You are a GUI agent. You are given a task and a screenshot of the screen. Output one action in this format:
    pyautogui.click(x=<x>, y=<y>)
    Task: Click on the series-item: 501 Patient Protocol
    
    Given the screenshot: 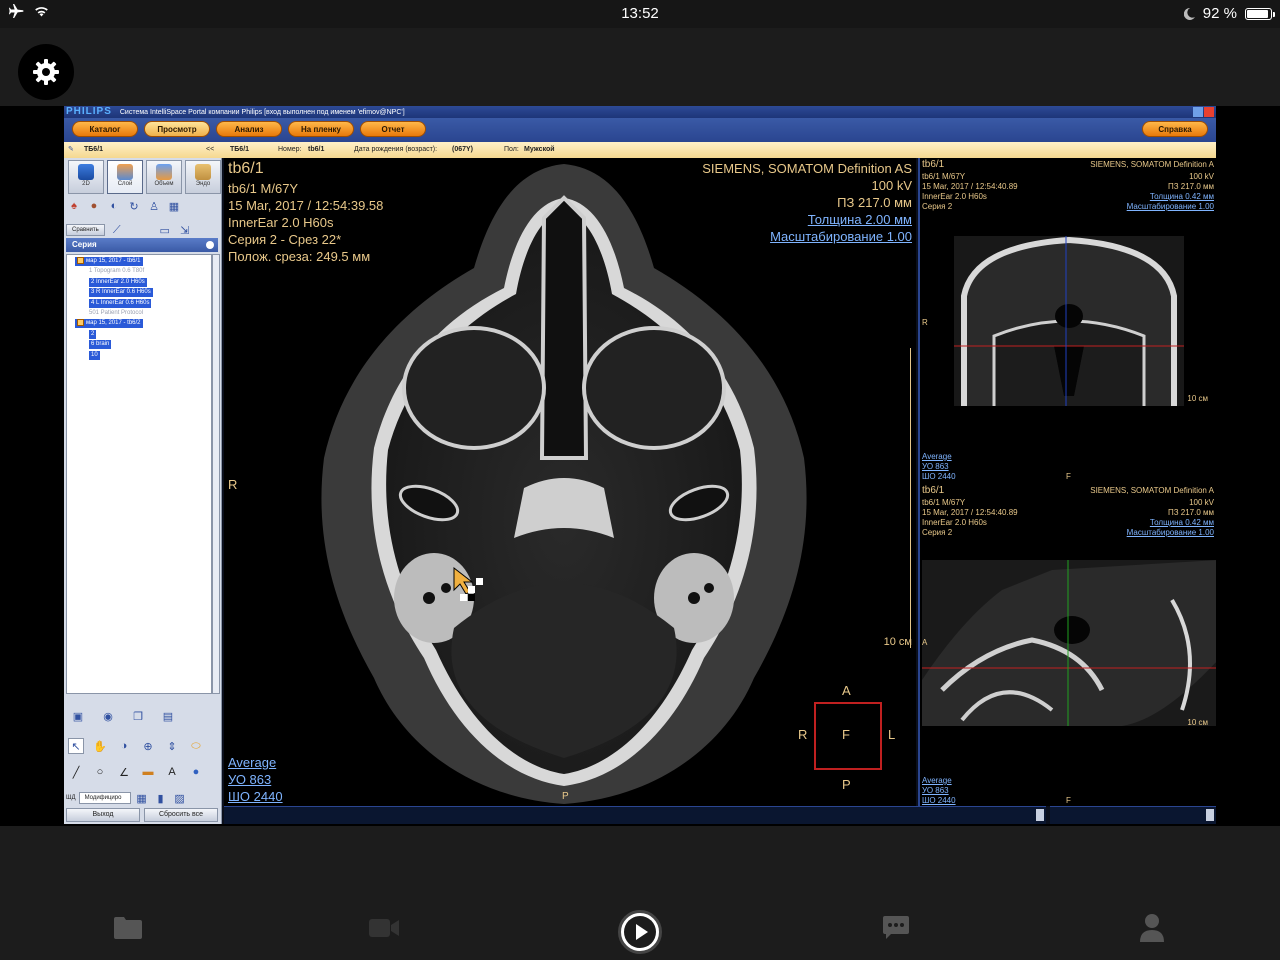 What is the action you would take?
    pyautogui.click(x=116, y=313)
    